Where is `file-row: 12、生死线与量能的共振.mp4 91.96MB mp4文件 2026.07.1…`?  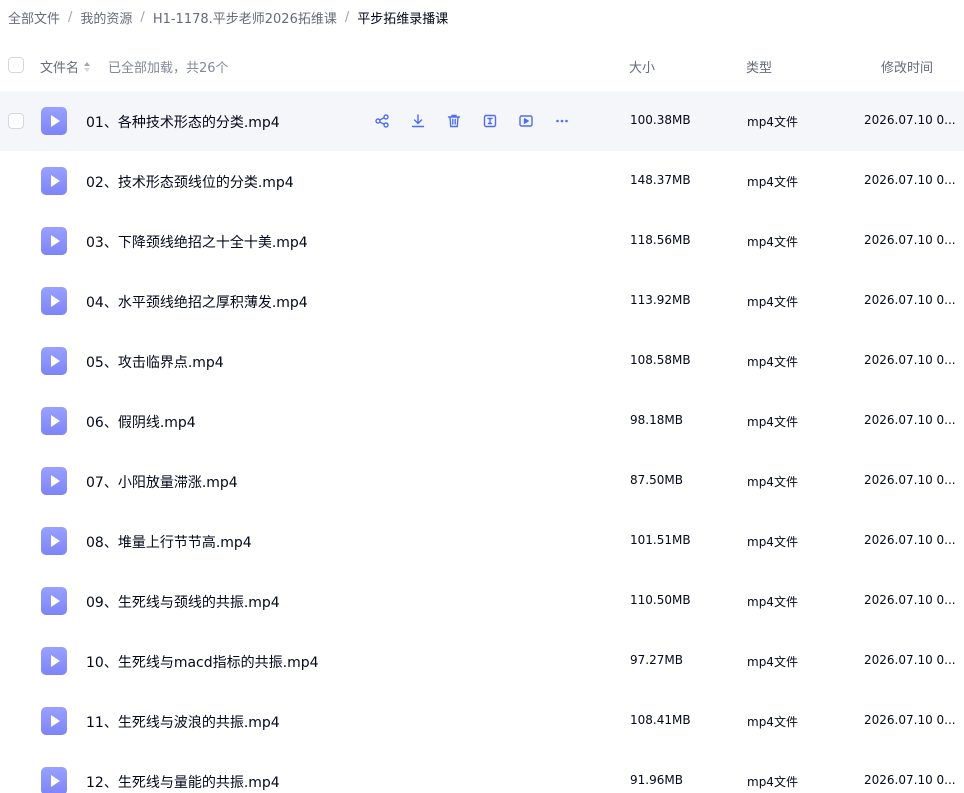
file-row: 12、生死线与量能的共振.mp4 91.96MB mp4文件 2026.07.1… is located at coordinates (482, 772).